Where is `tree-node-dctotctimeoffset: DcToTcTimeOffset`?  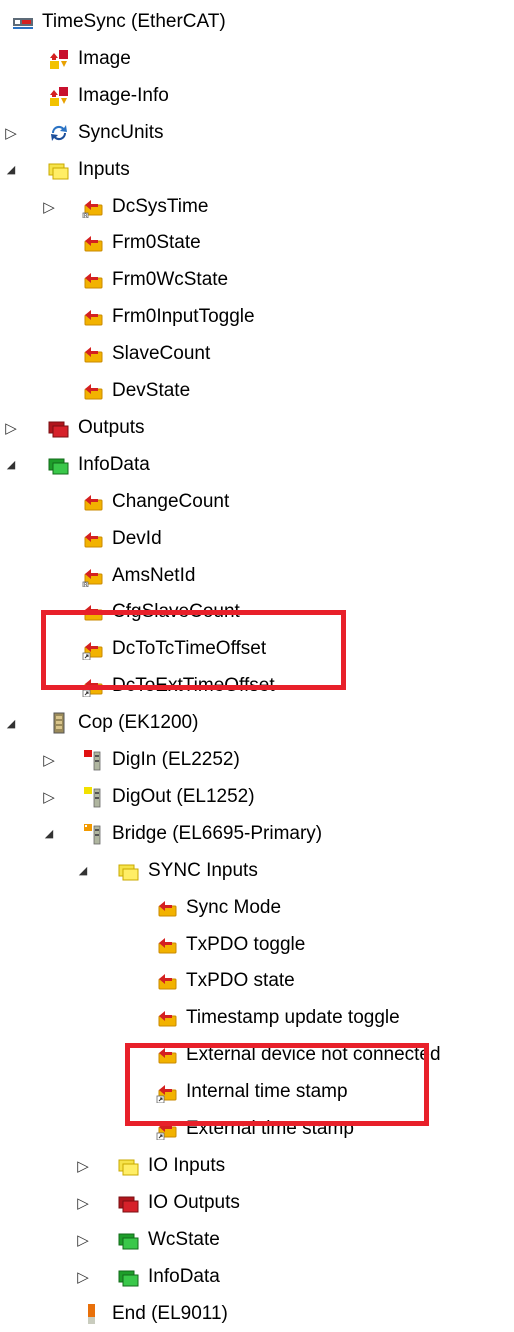 tree-node-dctotctimeoffset: DcToTcTimeOffset is located at coordinates (257, 649).